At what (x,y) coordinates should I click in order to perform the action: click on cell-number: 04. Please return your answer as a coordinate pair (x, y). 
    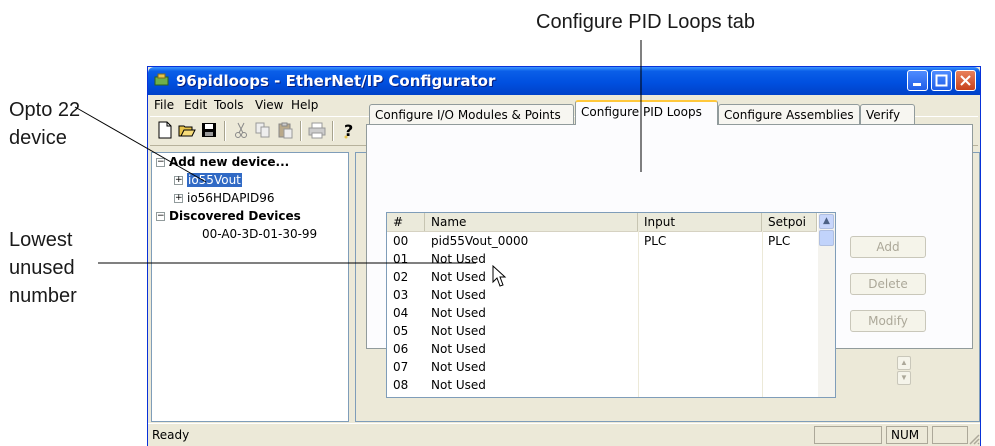
    Looking at the image, I should click on (401, 313).